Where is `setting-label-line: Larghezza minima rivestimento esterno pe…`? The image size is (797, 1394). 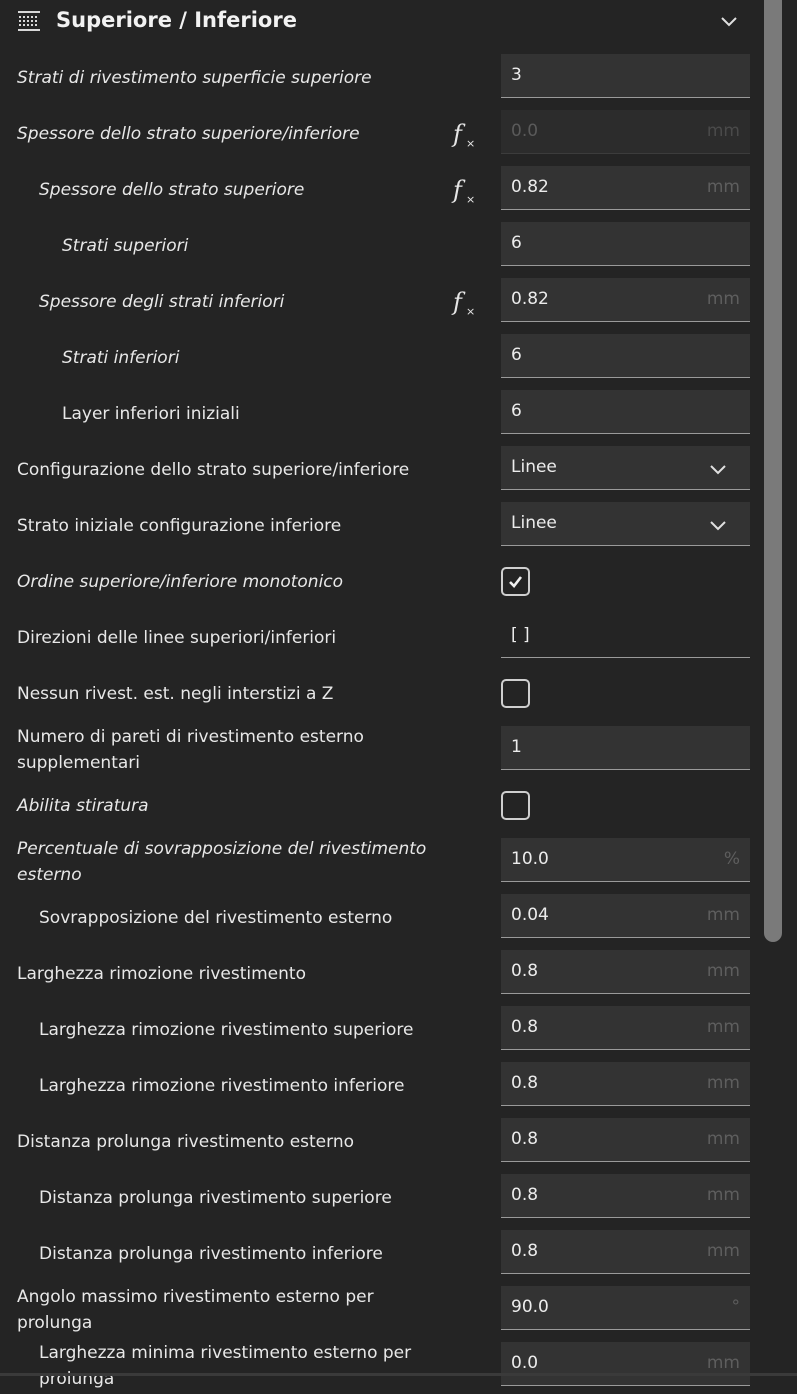
setting-label-line: Larghezza minima rivestimento esterno pe… is located at coordinates (225, 1353).